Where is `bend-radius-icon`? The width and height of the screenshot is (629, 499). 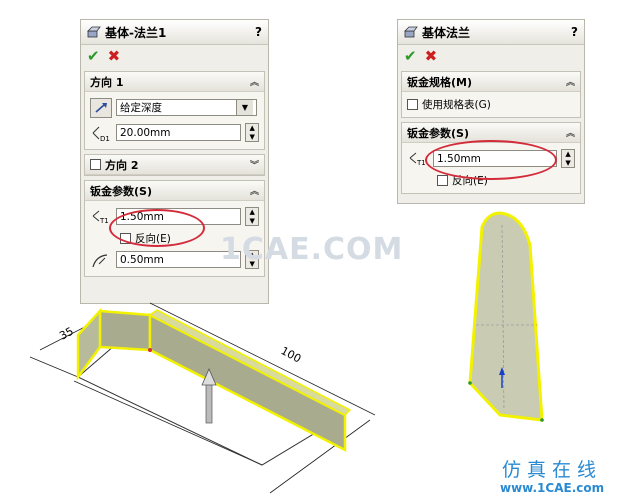
bend-radius-icon is located at coordinates (101, 260).